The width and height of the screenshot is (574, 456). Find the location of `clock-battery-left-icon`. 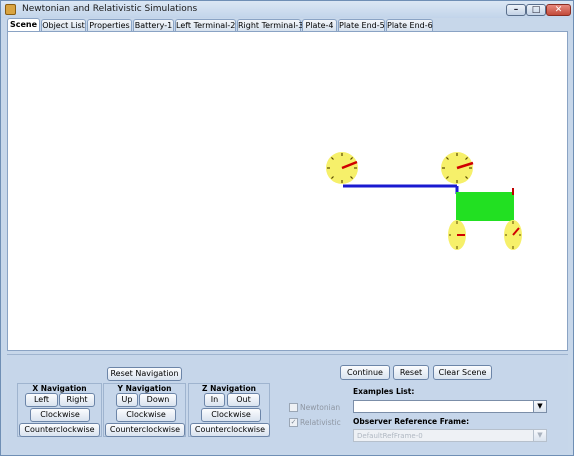

clock-battery-left-icon is located at coordinates (342, 168).